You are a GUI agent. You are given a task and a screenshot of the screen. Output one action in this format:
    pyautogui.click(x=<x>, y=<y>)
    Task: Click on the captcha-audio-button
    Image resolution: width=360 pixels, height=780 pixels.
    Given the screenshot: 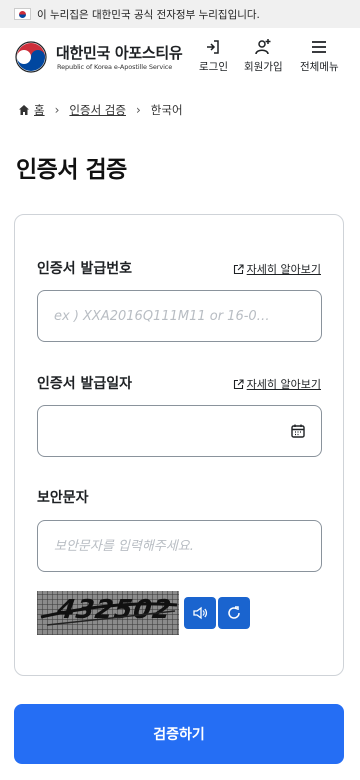 What is the action you would take?
    pyautogui.click(x=200, y=613)
    